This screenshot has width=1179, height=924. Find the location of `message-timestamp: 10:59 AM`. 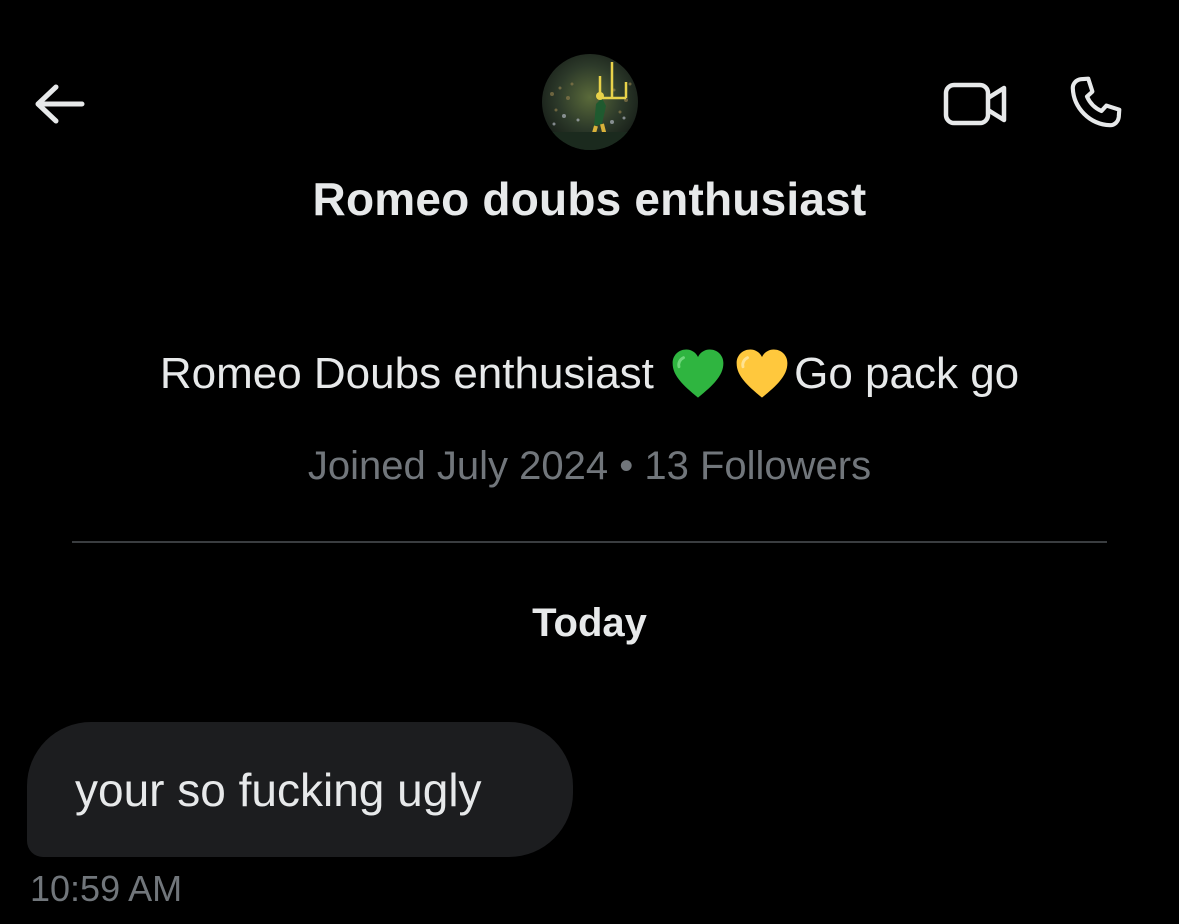

message-timestamp: 10:59 AM is located at coordinates (106, 888).